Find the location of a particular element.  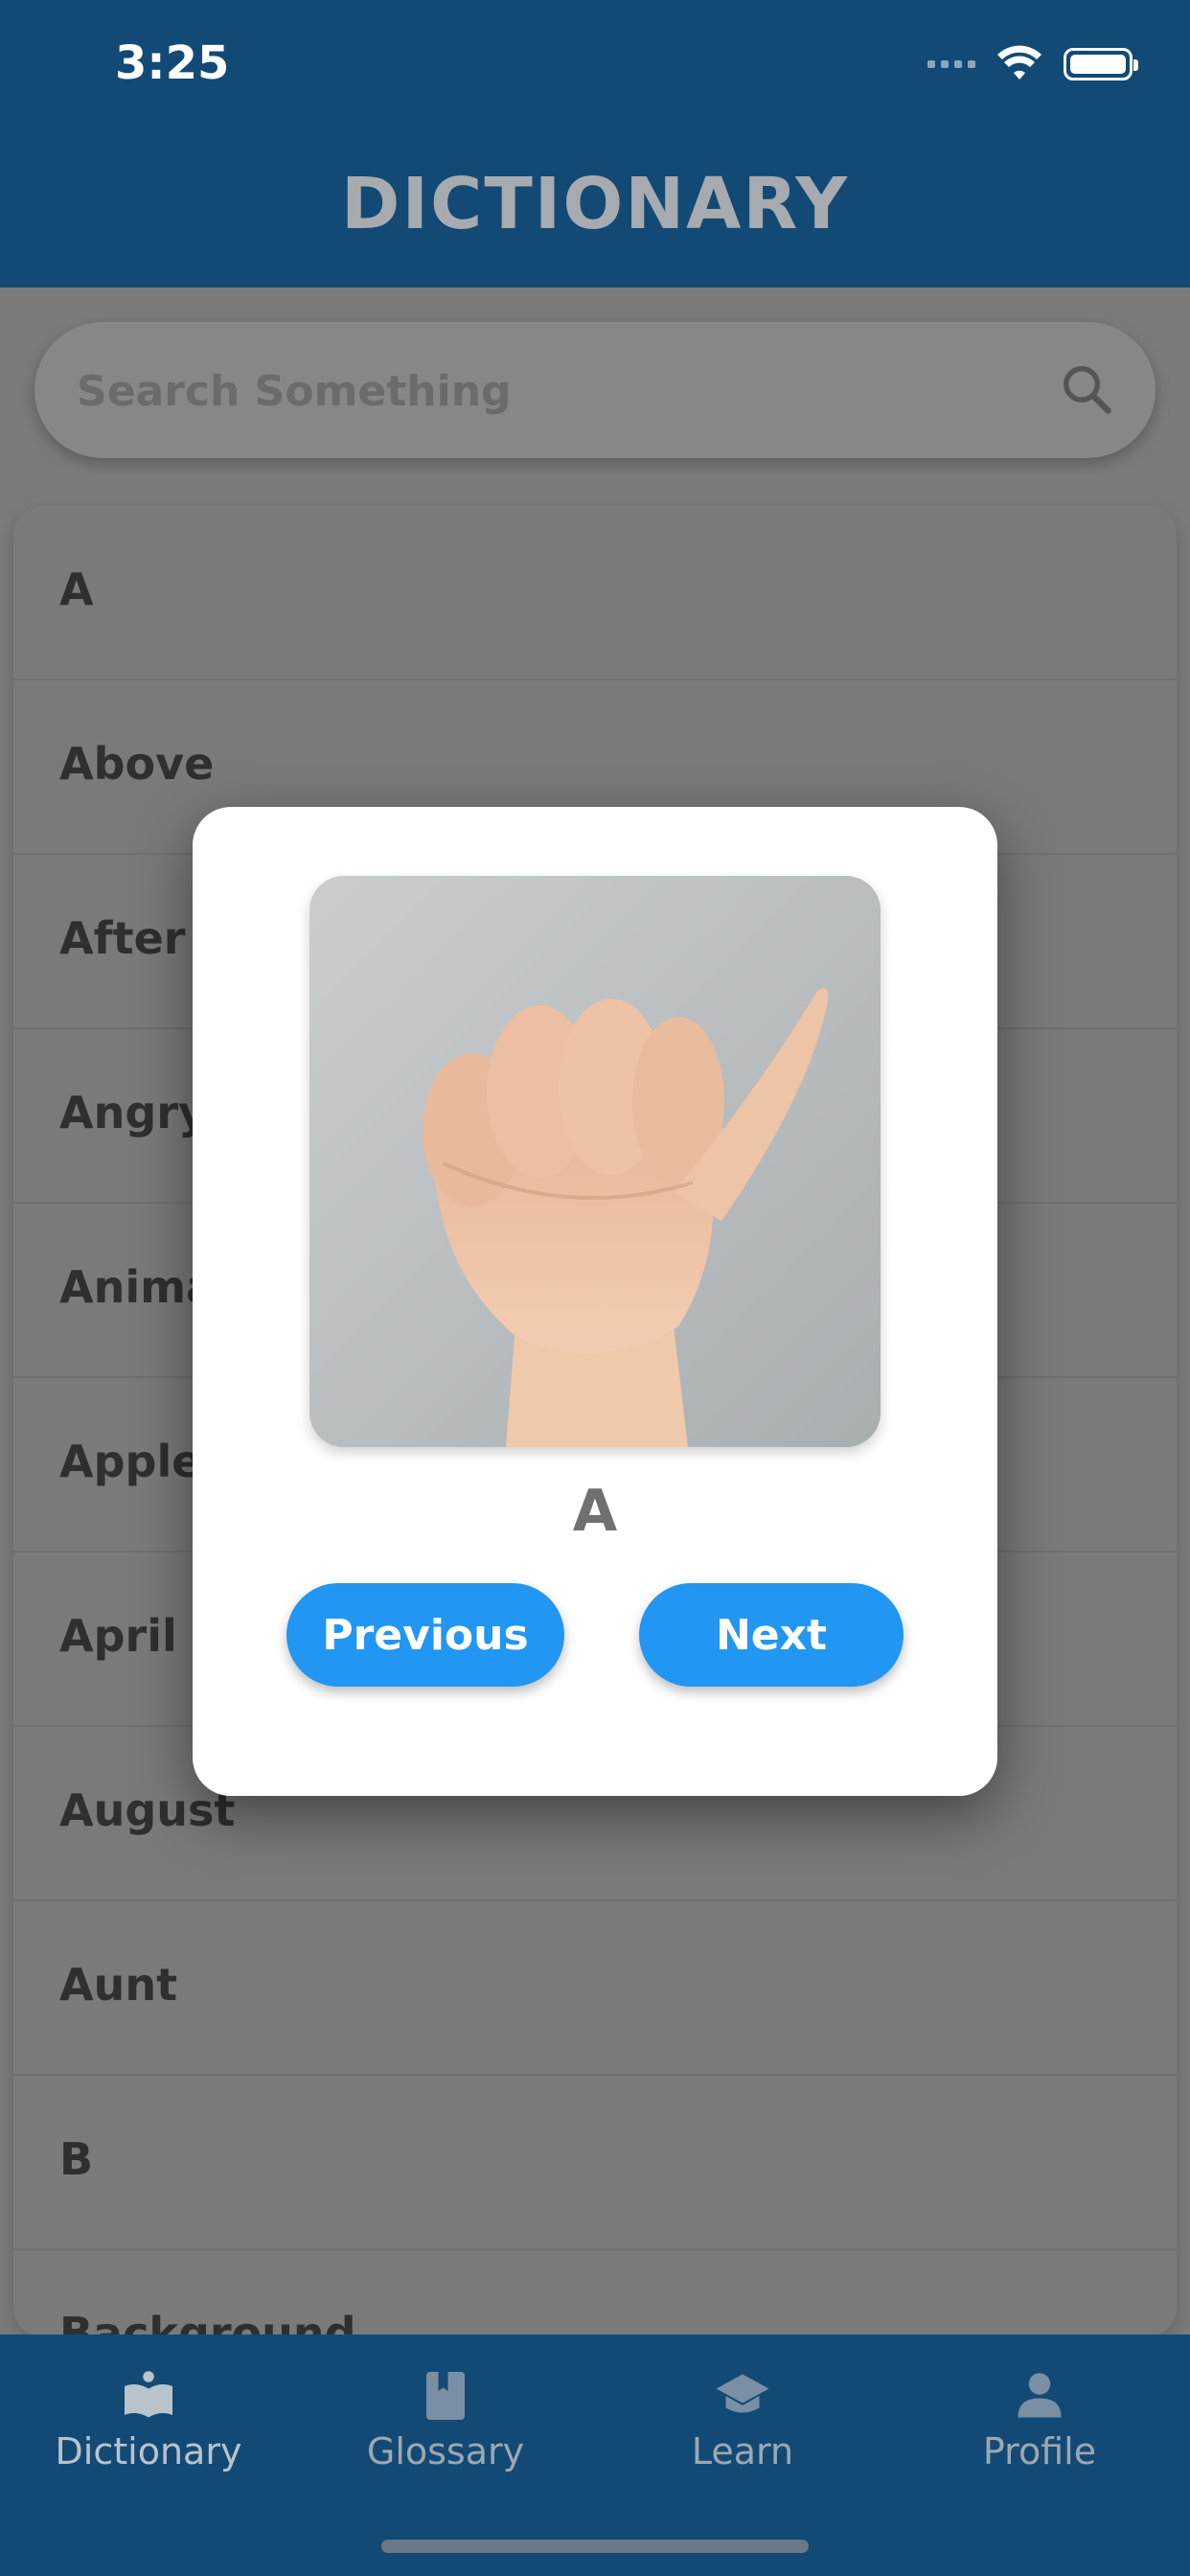

person-icon is located at coordinates (1040, 2395).